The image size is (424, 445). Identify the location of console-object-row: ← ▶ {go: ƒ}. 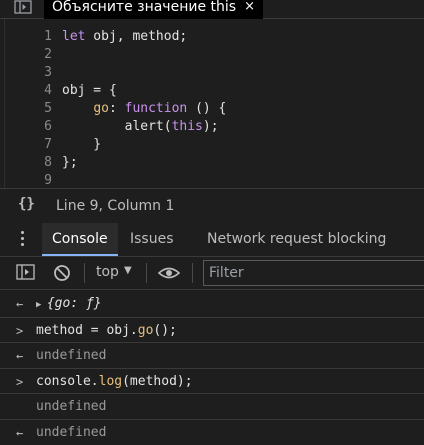
(212, 303).